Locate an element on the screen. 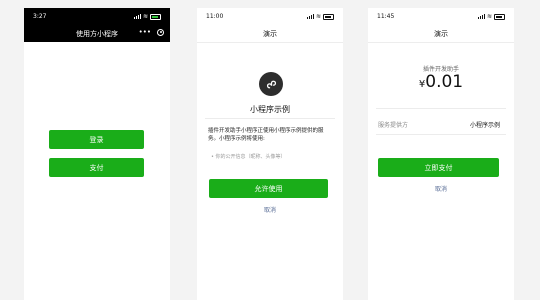  pay-button: 支付 is located at coordinates (96, 167).